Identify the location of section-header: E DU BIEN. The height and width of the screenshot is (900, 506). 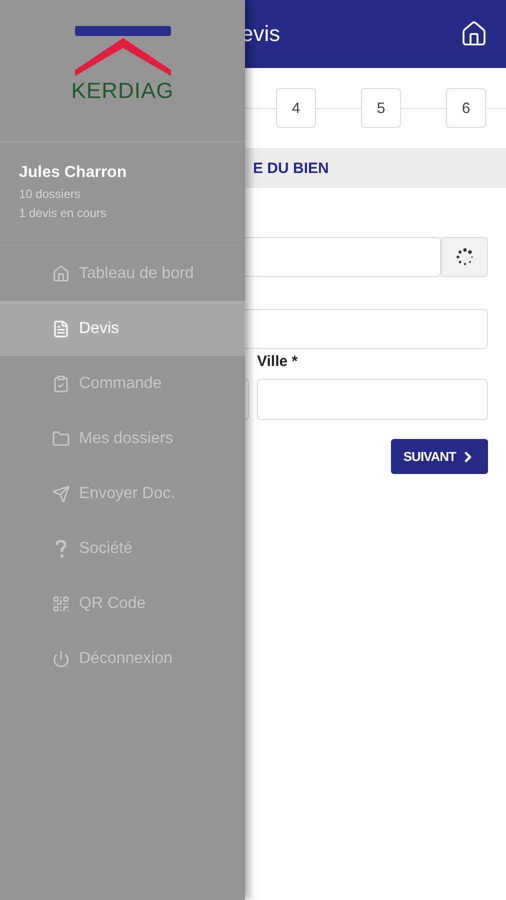
(375, 168).